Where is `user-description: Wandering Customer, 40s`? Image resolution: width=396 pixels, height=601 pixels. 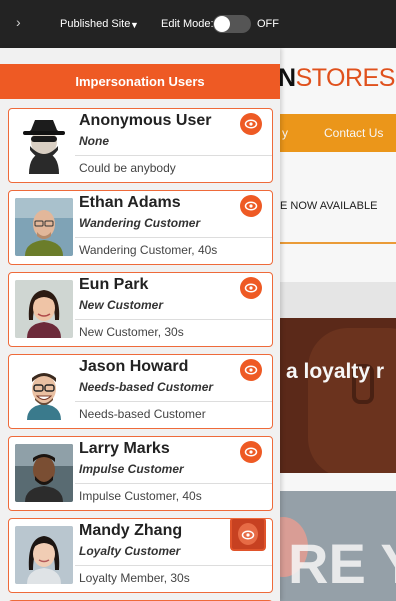 user-description: Wandering Customer, 40s is located at coordinates (148, 250).